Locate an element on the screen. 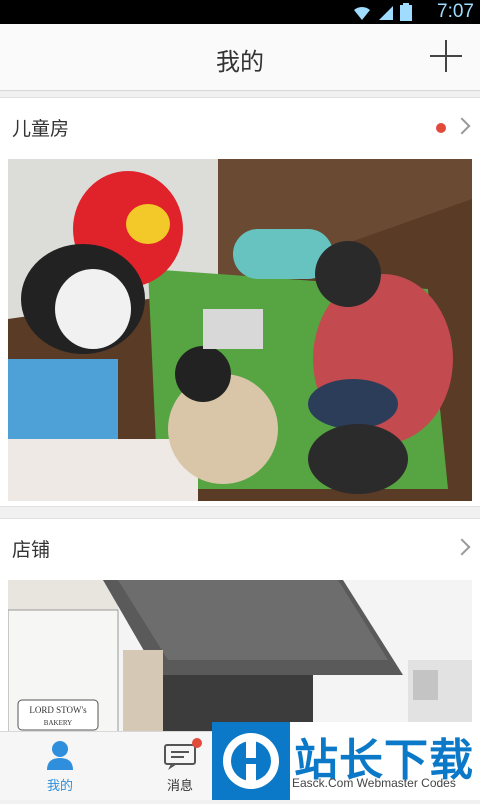 This screenshot has width=480, height=804. tab-mine: 我的 is located at coordinates (60, 766).